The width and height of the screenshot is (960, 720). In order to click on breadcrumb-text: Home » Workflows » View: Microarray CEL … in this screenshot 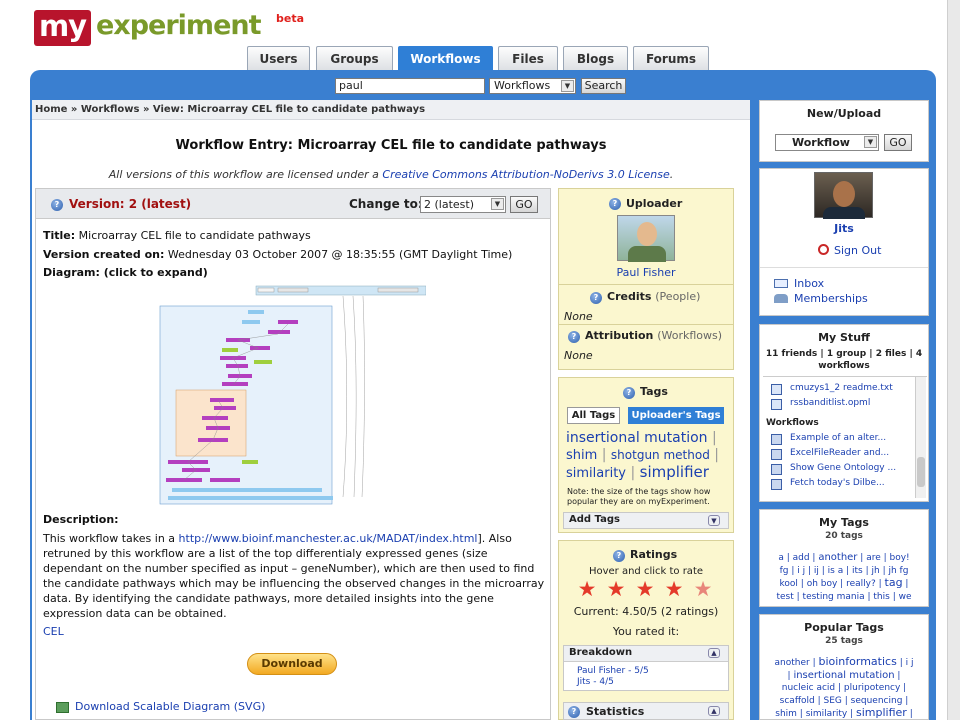, I will do `click(230, 109)`.